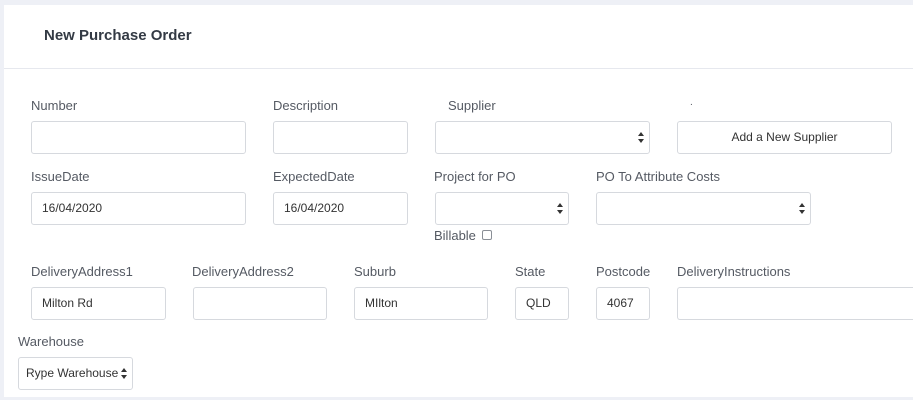 The image size is (913, 400). Describe the element at coordinates (340, 137) in the screenshot. I see `description-input` at that location.